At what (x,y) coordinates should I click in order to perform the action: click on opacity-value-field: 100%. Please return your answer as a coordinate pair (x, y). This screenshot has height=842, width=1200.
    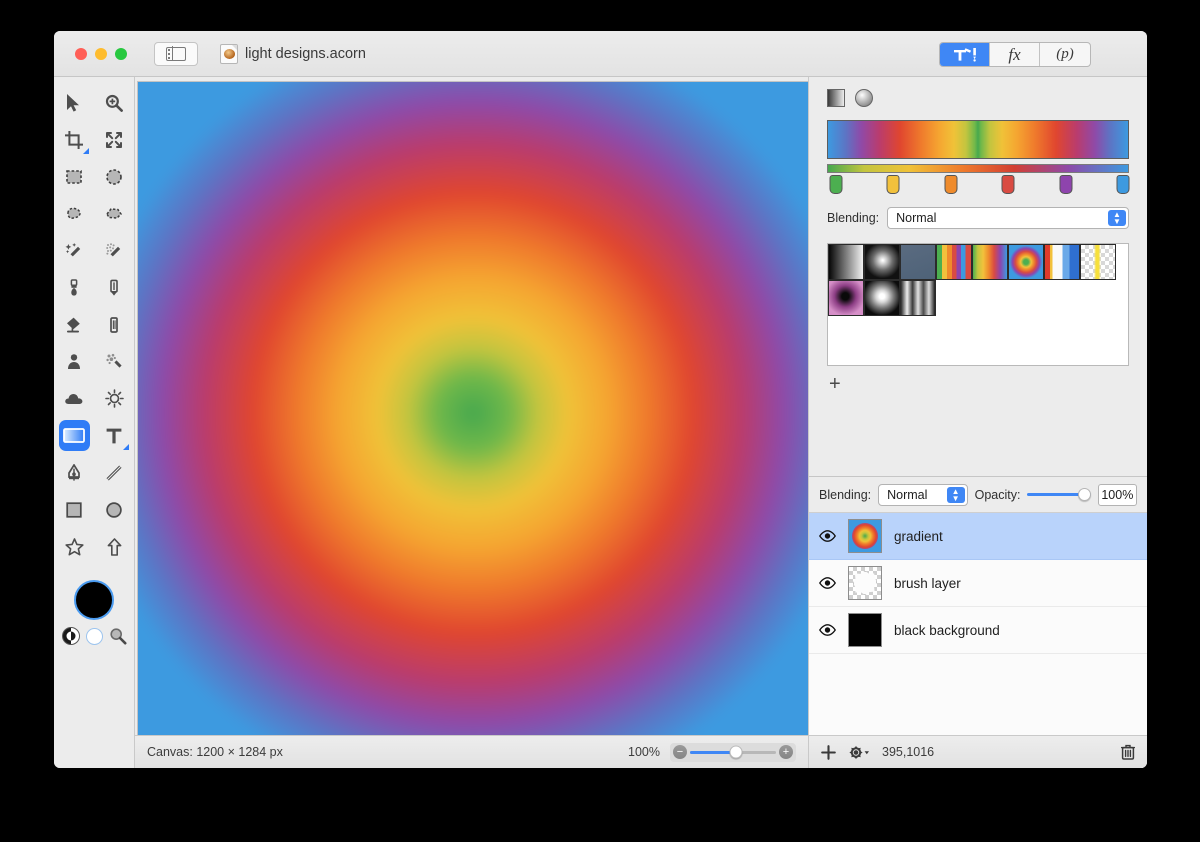
    Looking at the image, I should click on (1117, 494).